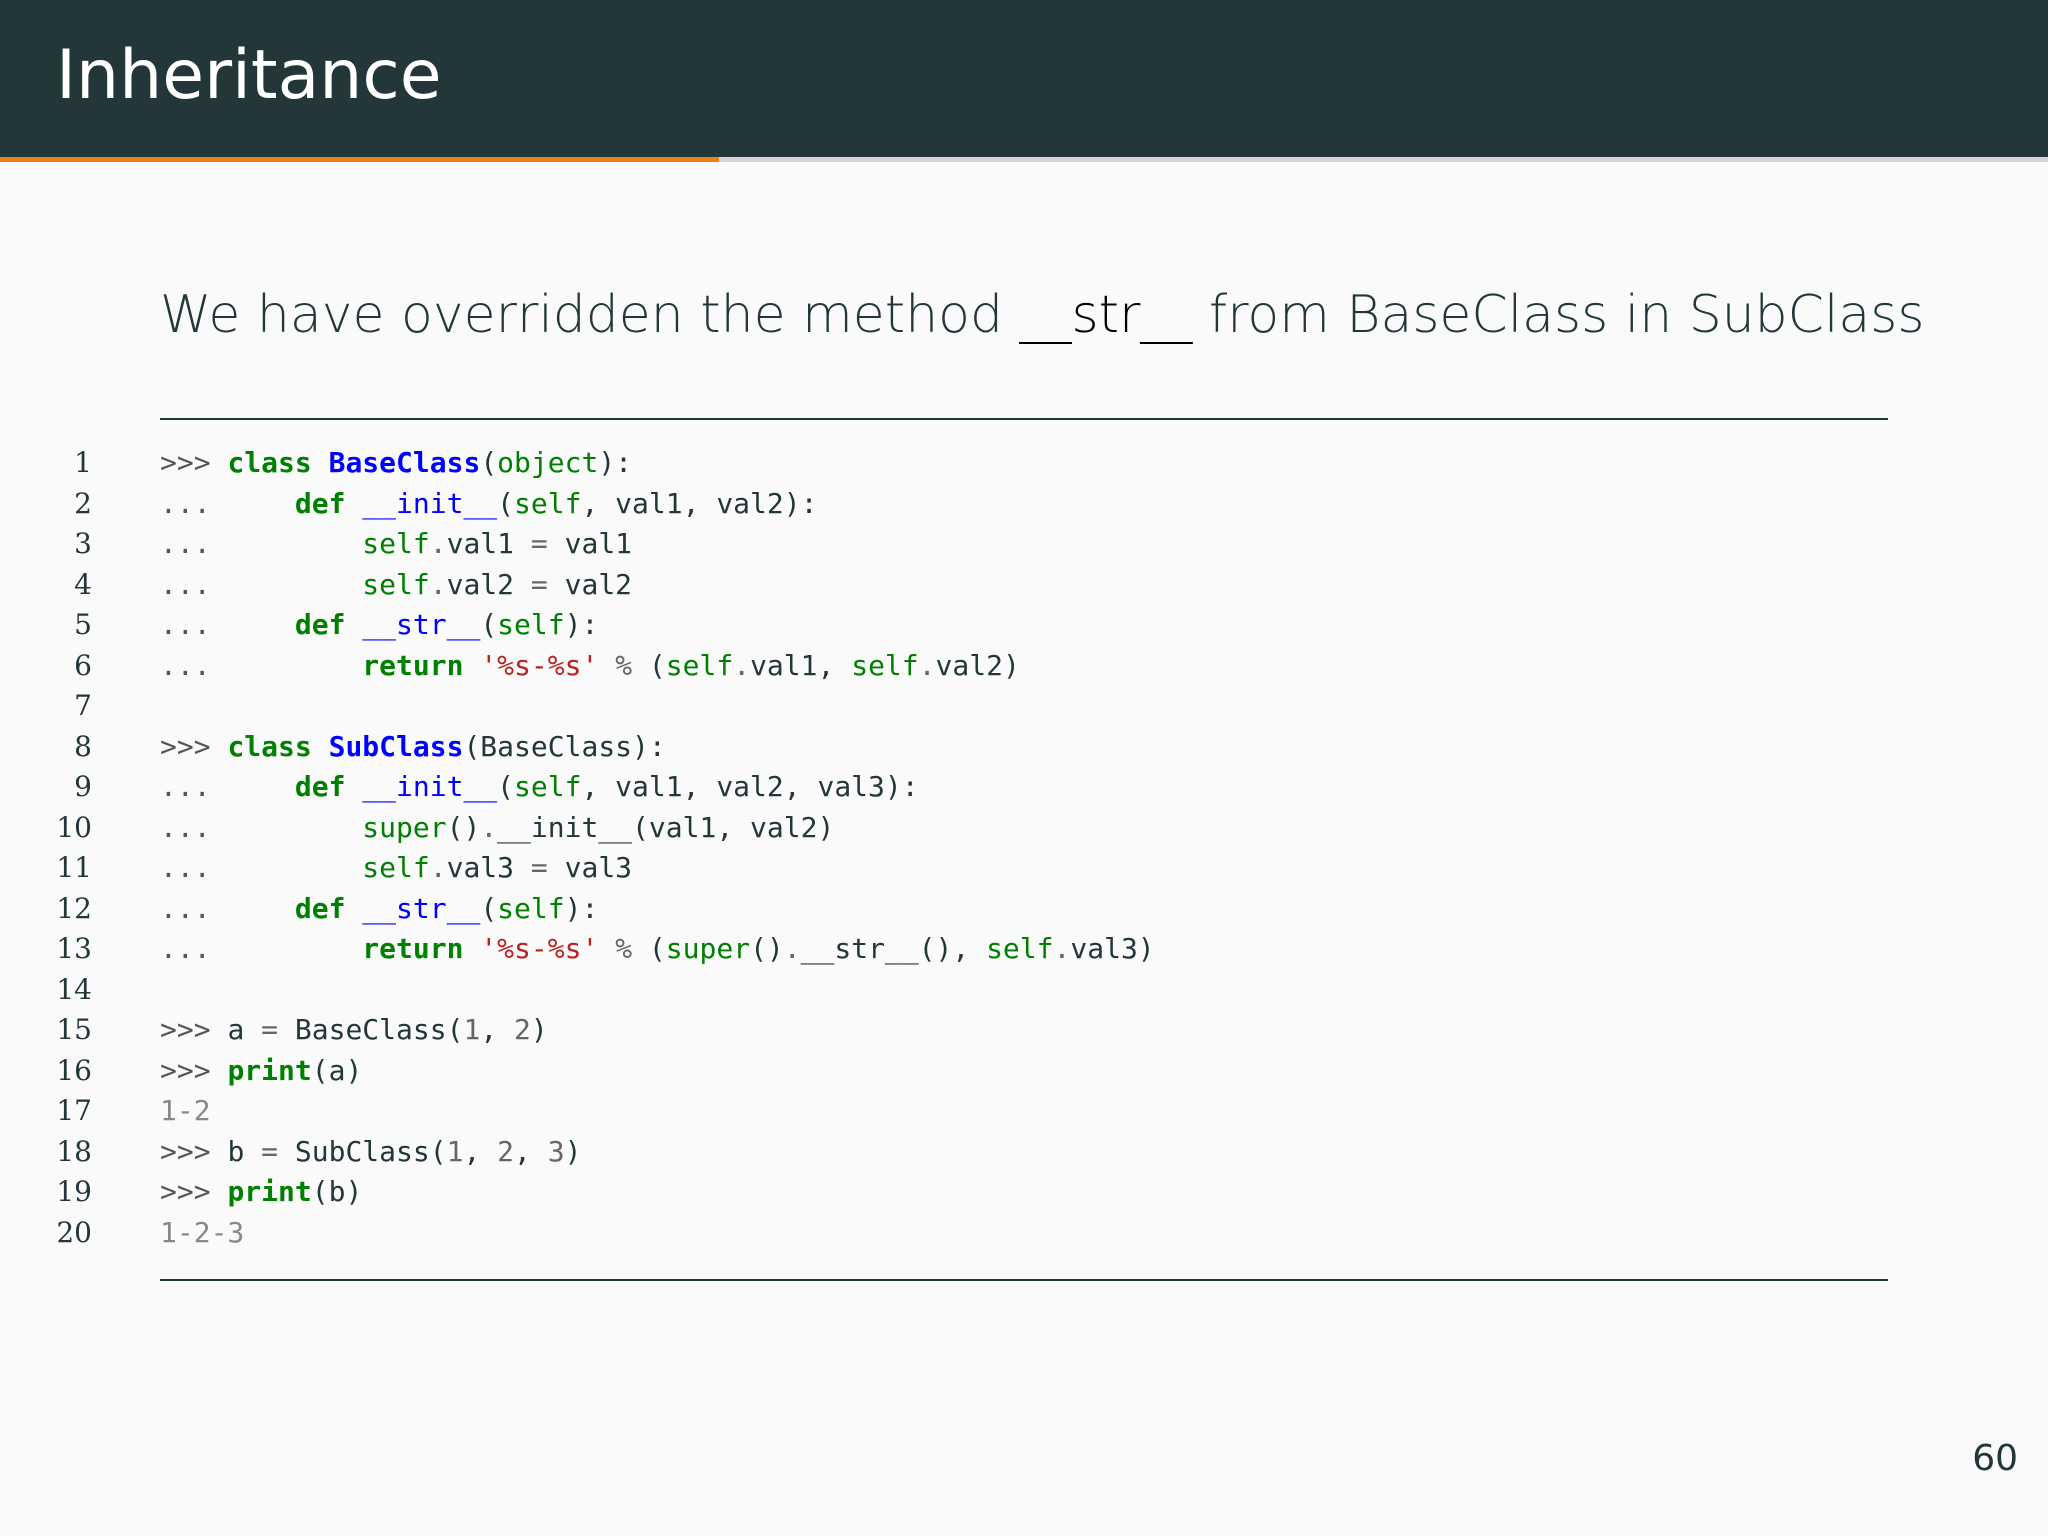 The height and width of the screenshot is (1536, 2048). I want to click on code-token: val2), so click(977, 665).